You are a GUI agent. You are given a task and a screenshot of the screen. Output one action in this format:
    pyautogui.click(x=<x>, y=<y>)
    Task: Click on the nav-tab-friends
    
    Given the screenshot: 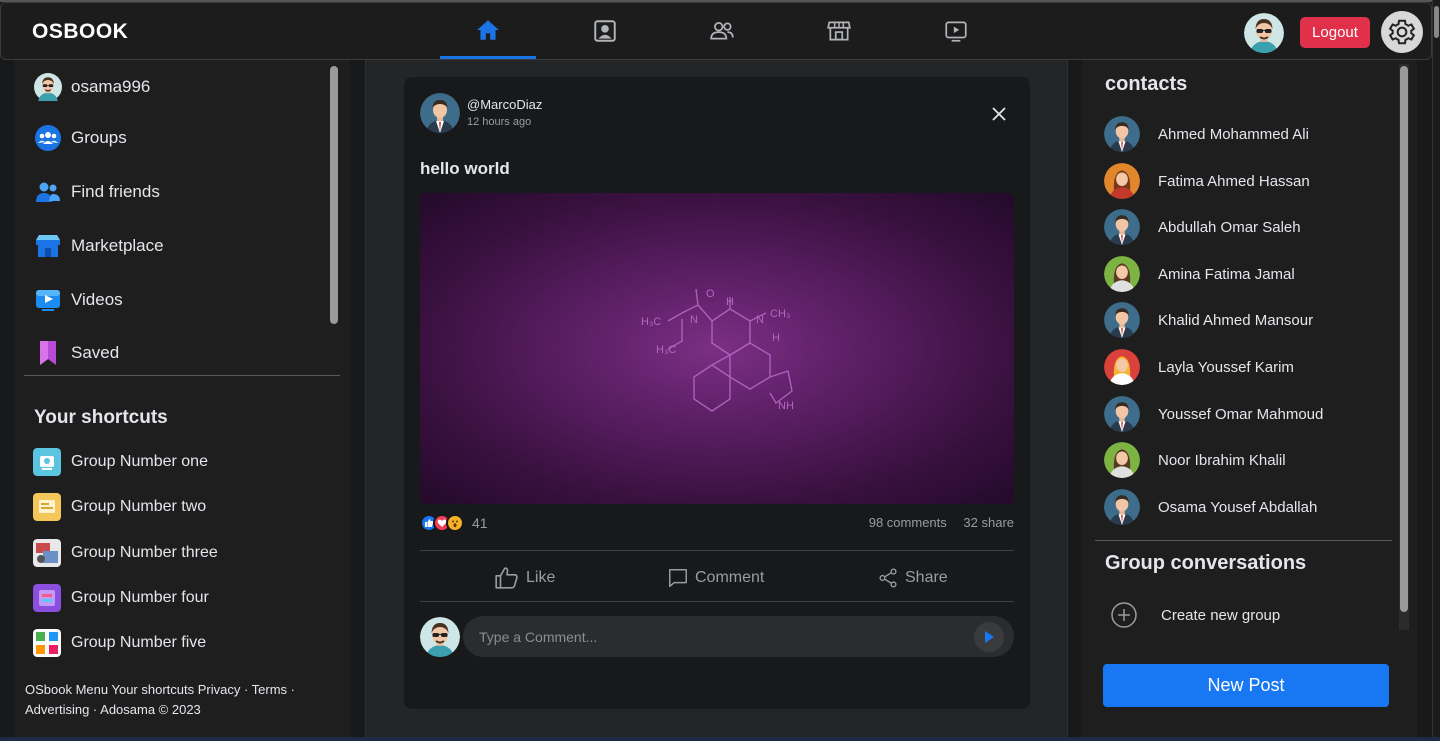 What is the action you would take?
    pyautogui.click(x=722, y=31)
    